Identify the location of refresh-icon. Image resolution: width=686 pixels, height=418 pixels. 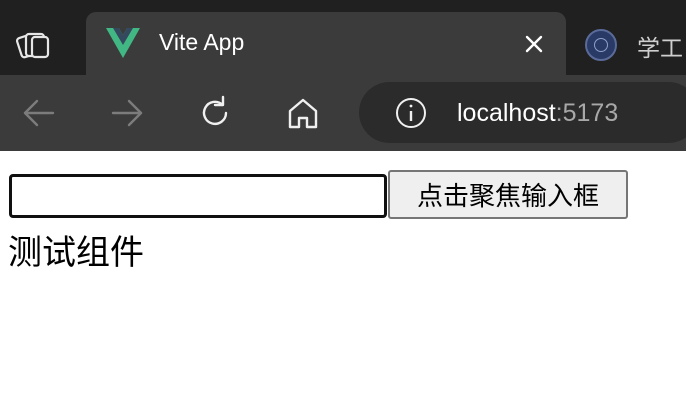
(215, 113).